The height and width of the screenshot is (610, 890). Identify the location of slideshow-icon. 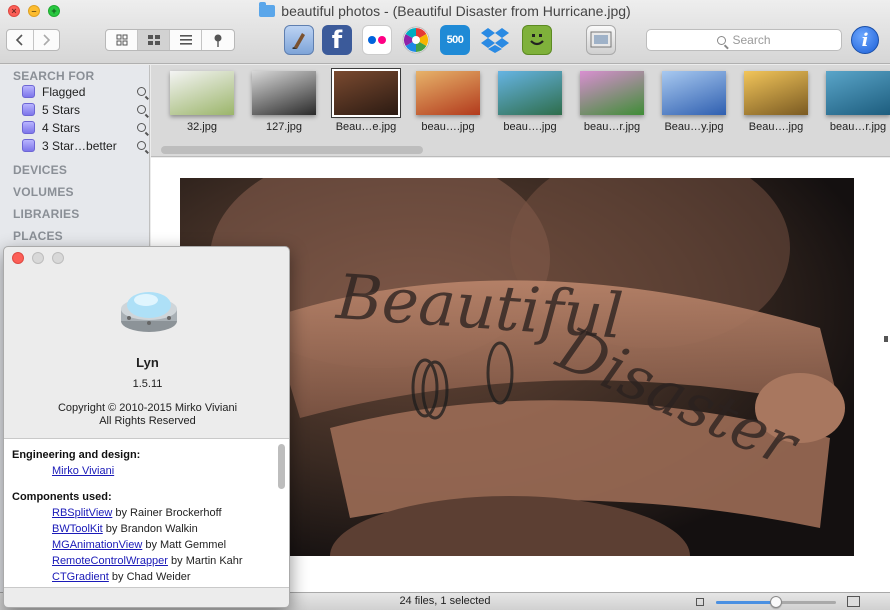
(601, 39).